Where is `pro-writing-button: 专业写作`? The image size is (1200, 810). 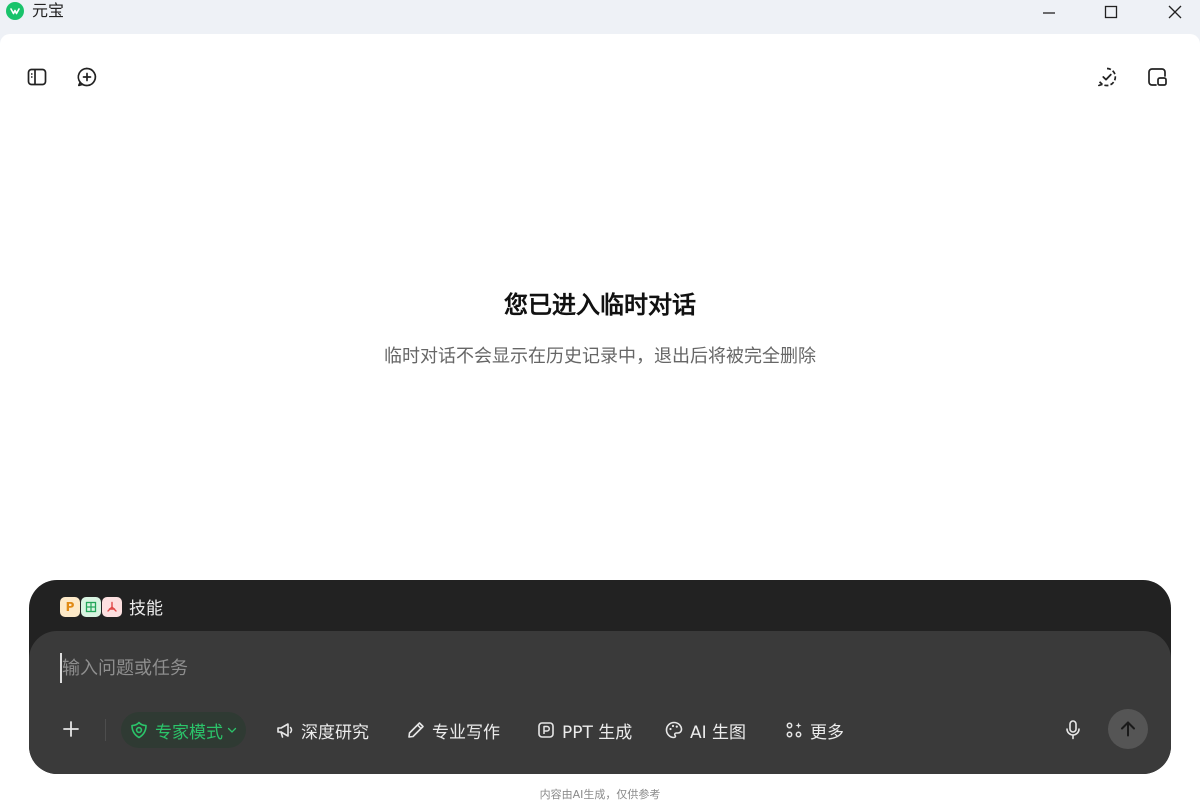
pro-writing-button: 专业写作 is located at coordinates (453, 730).